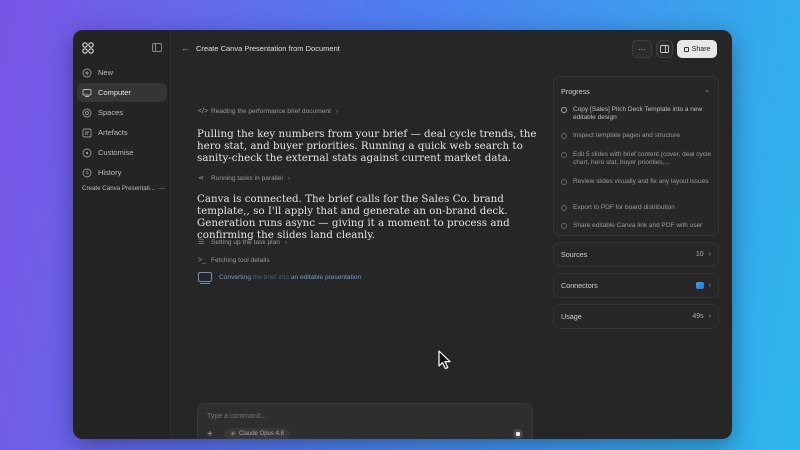 The width and height of the screenshot is (800, 450). Describe the element at coordinates (699, 254) in the screenshot. I see `sources-count: 10` at that location.